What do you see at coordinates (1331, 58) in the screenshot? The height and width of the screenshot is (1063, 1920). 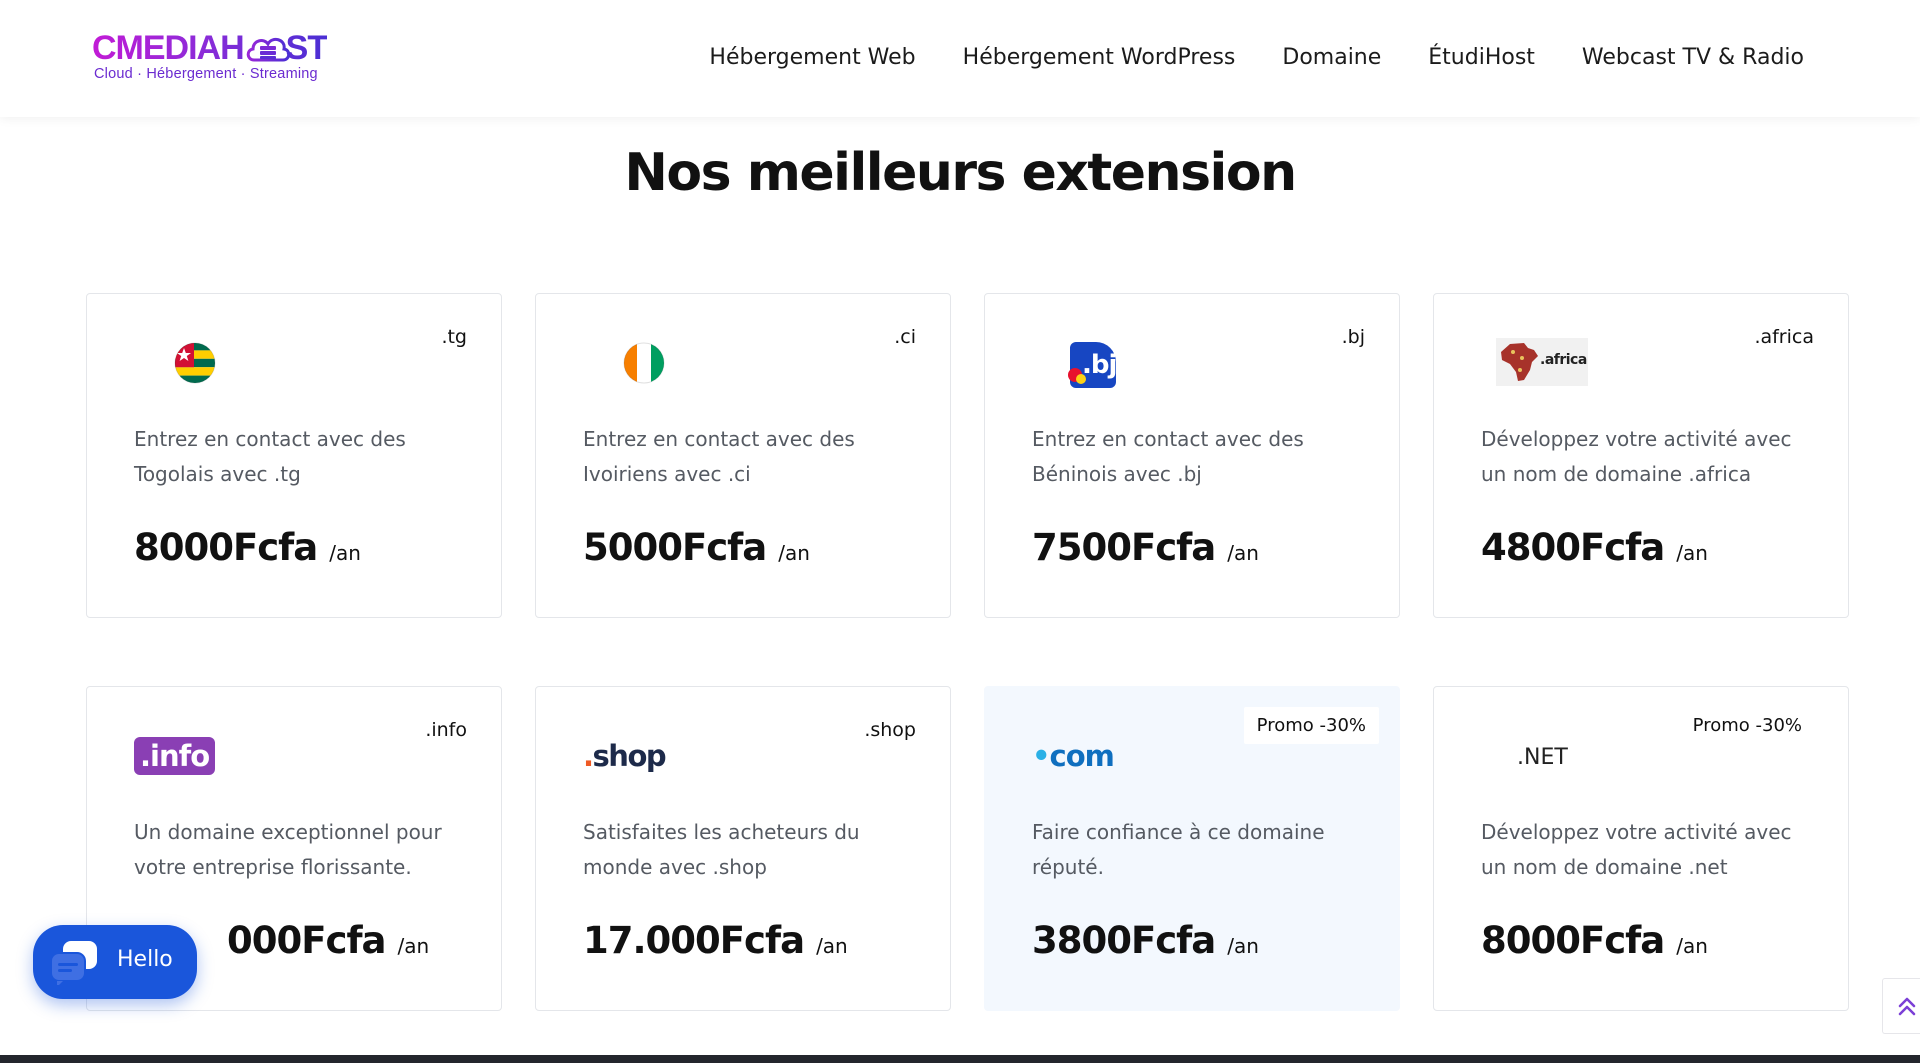 I see `nav-domaine: Domaine` at bounding box center [1331, 58].